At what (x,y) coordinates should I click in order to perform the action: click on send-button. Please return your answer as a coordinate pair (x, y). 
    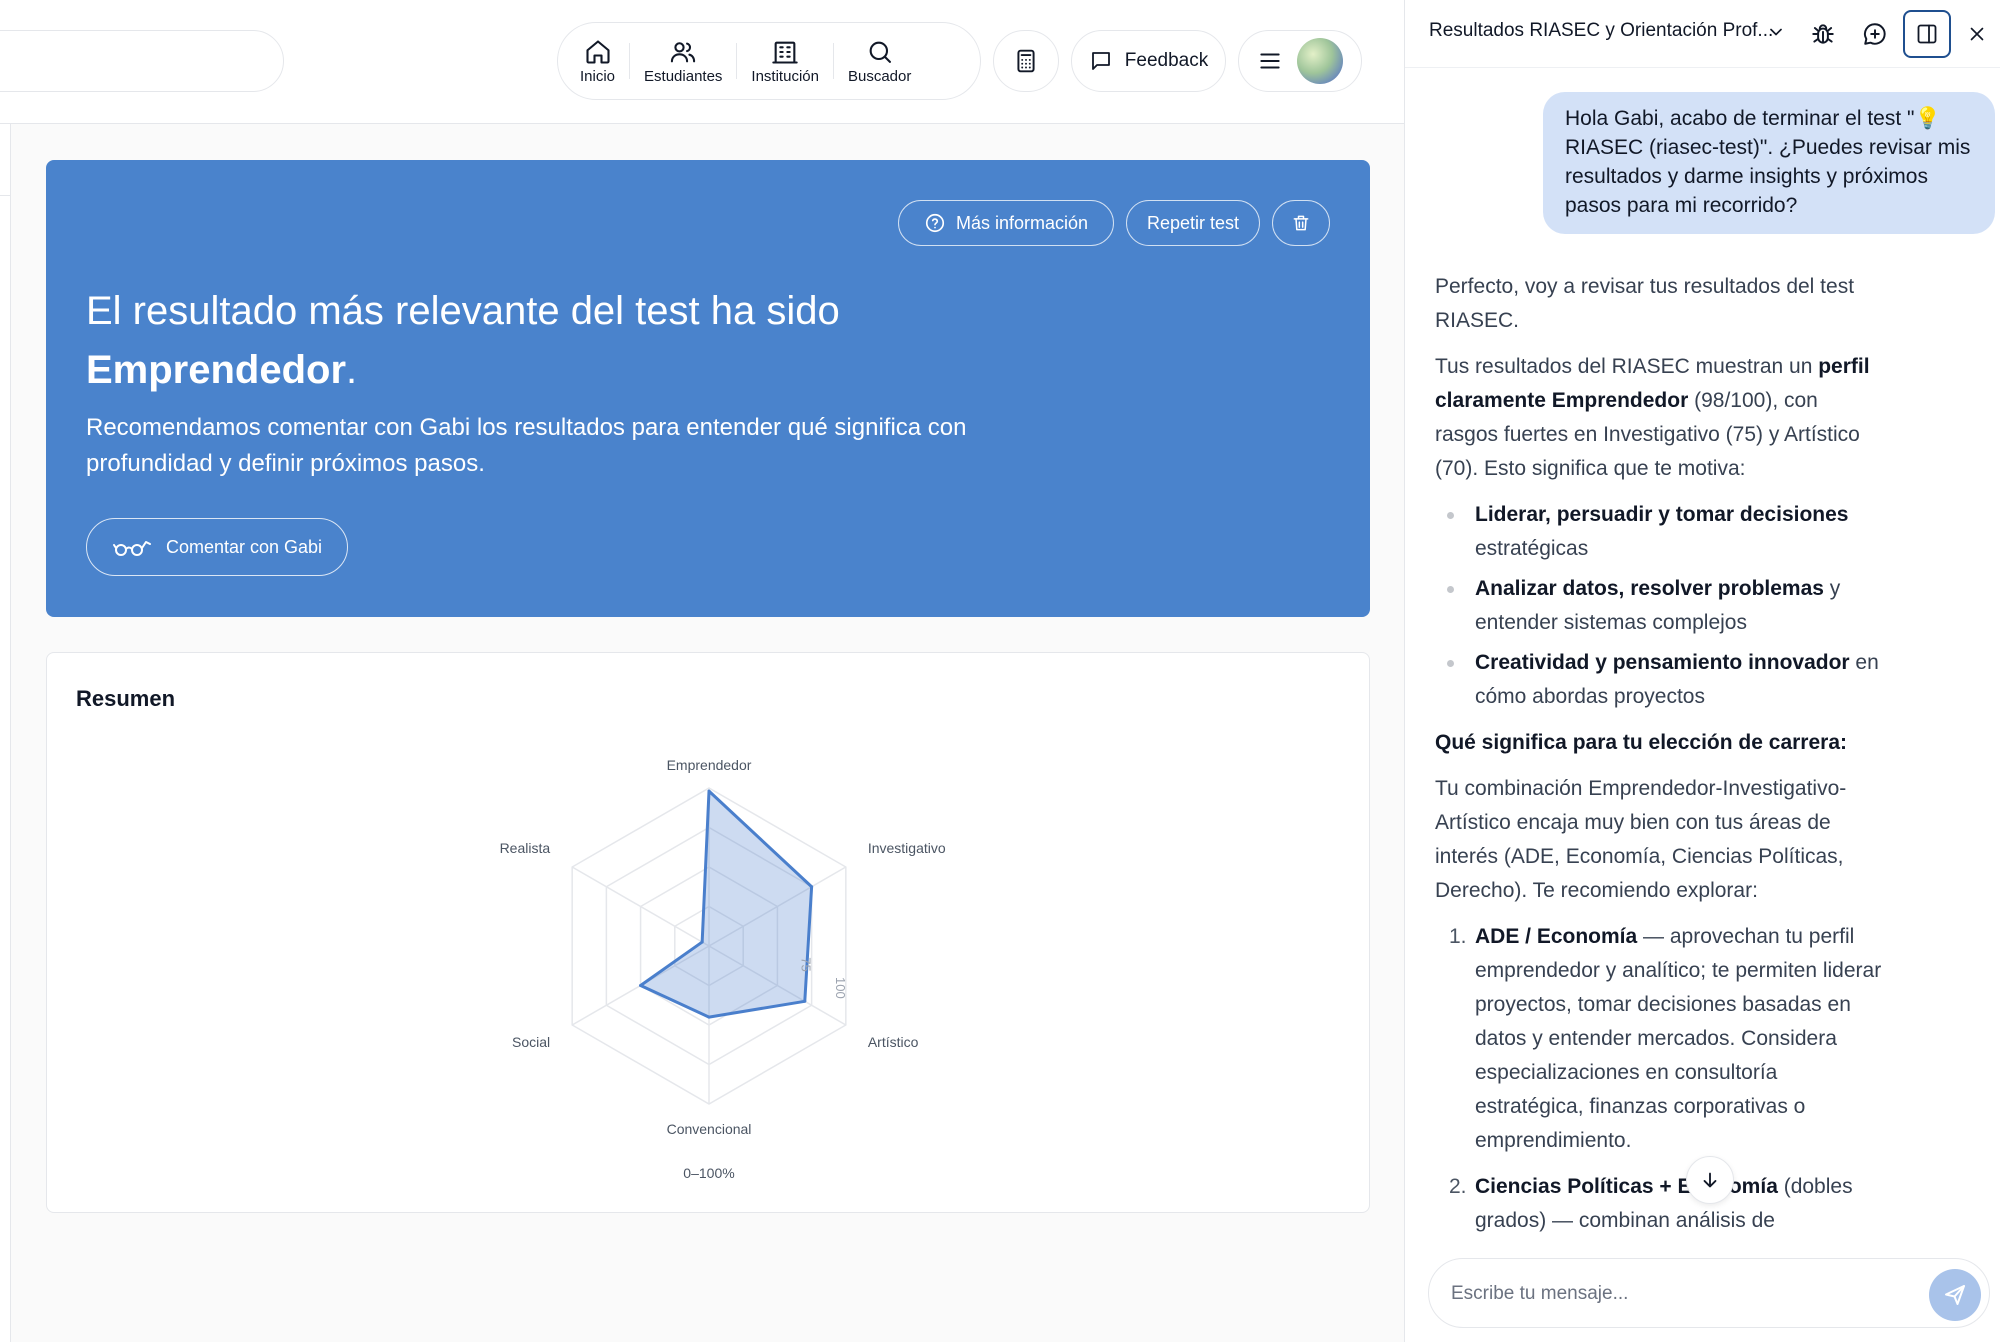
    Looking at the image, I should click on (1955, 1295).